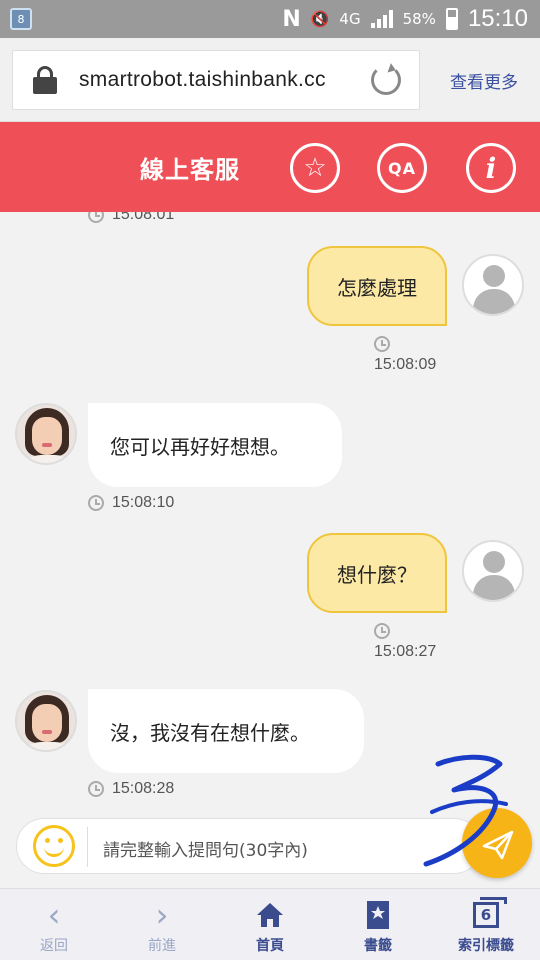 The width and height of the screenshot is (540, 960). Describe the element at coordinates (205, 851) in the screenshot. I see `input-placeholder: 請完整輸入提問句(30字內)` at that location.